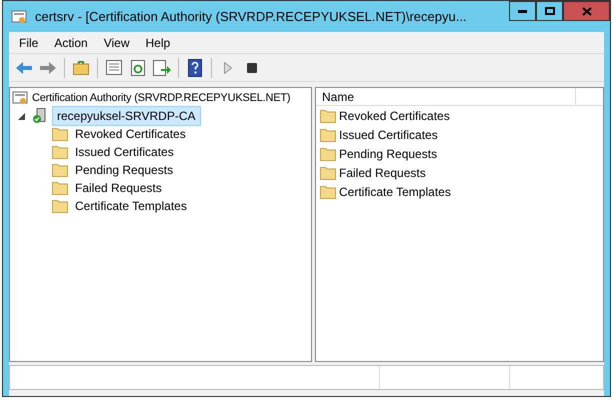 This screenshot has height=400, width=613. Describe the element at coordinates (195, 67) in the screenshot. I see `help-icon` at that location.